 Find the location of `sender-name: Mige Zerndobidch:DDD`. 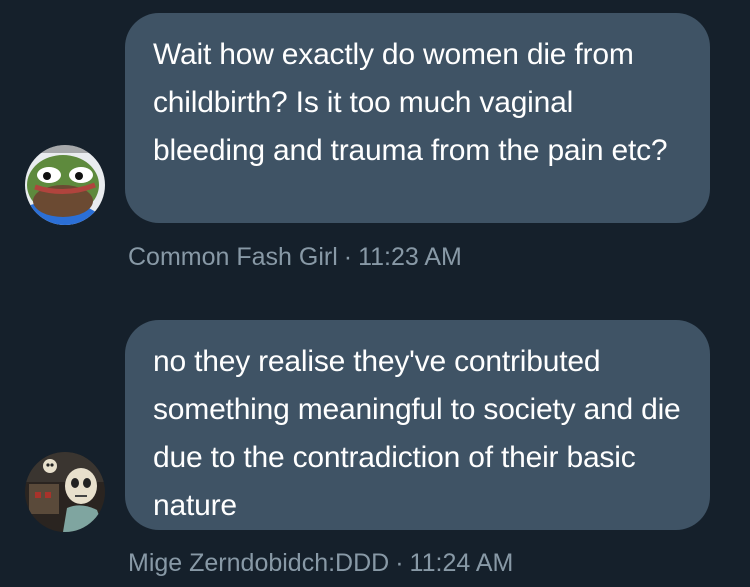

sender-name: Mige Zerndobidch:DDD is located at coordinates (258, 563).